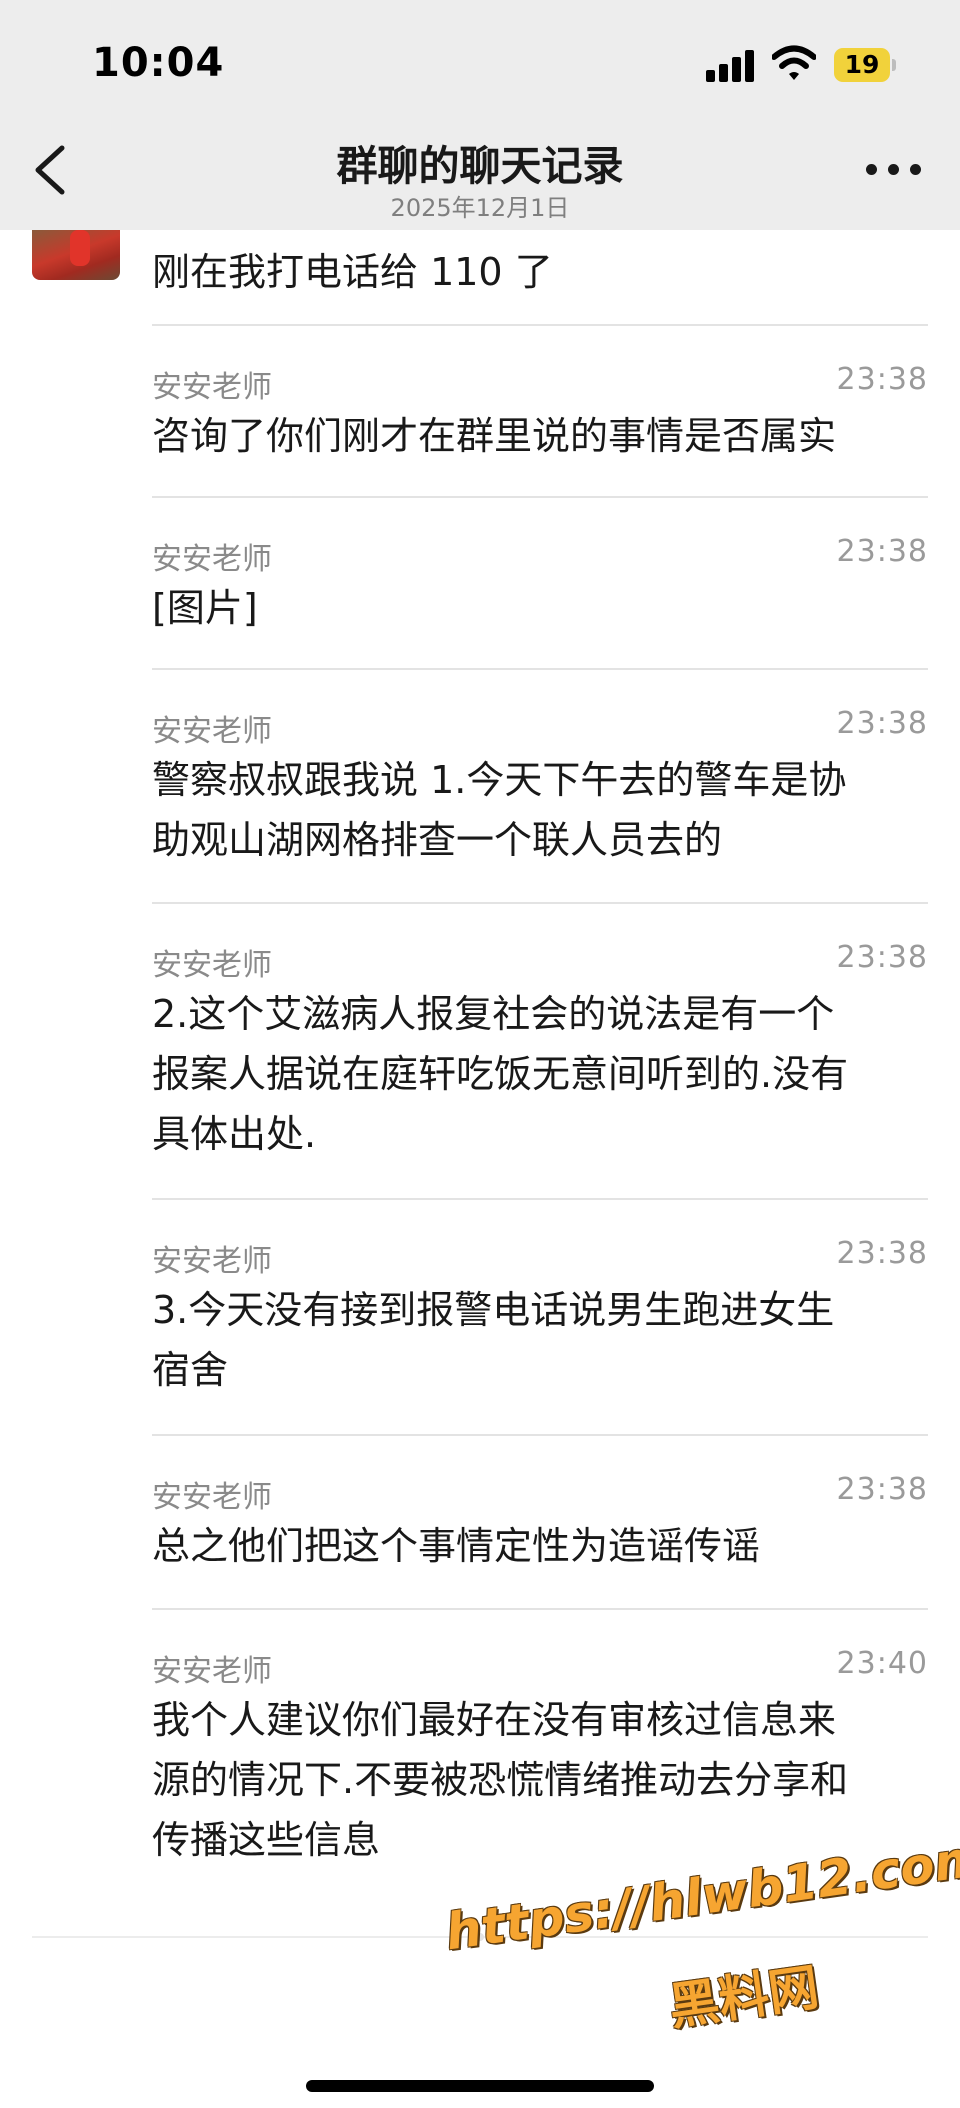 The width and height of the screenshot is (960, 2108). I want to click on nav-bar: 群聊的聊天记录 2025年12月1日, so click(480, 171).